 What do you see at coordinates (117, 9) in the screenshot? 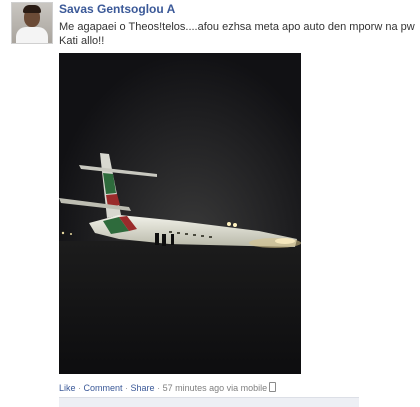
I see `author-name: Savas Gentsoglou A` at bounding box center [117, 9].